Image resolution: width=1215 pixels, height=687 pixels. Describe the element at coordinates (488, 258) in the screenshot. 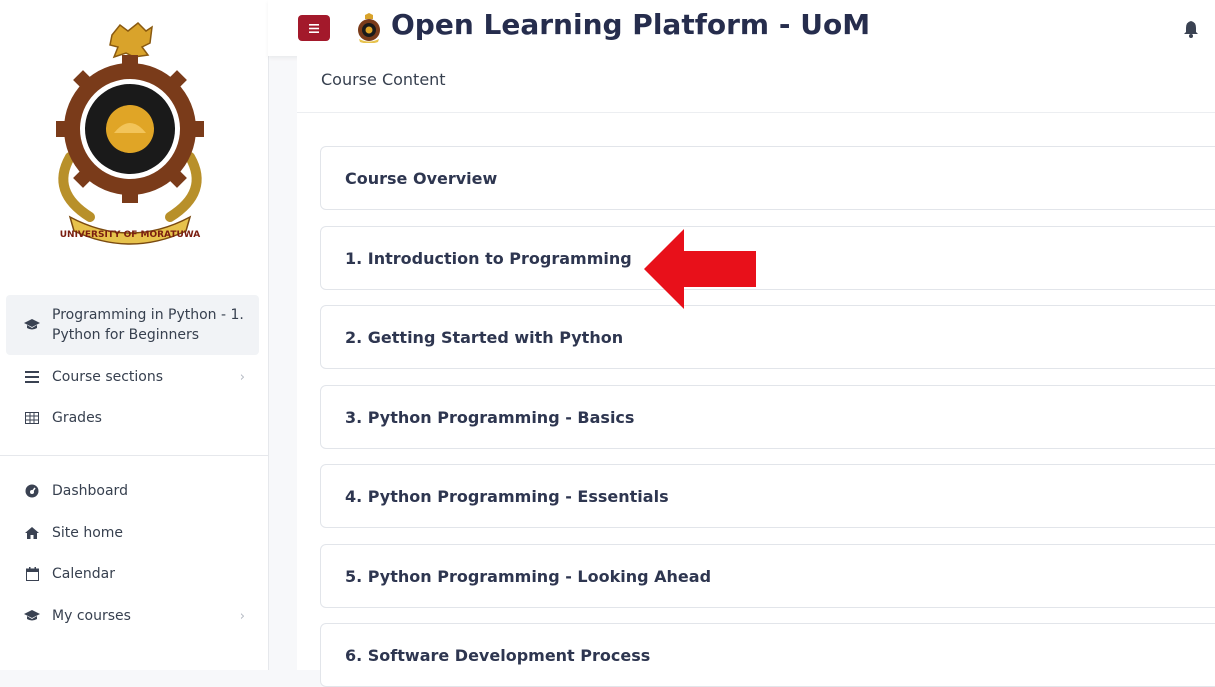

I see `section-title: 1. Introduction to Programming` at that location.